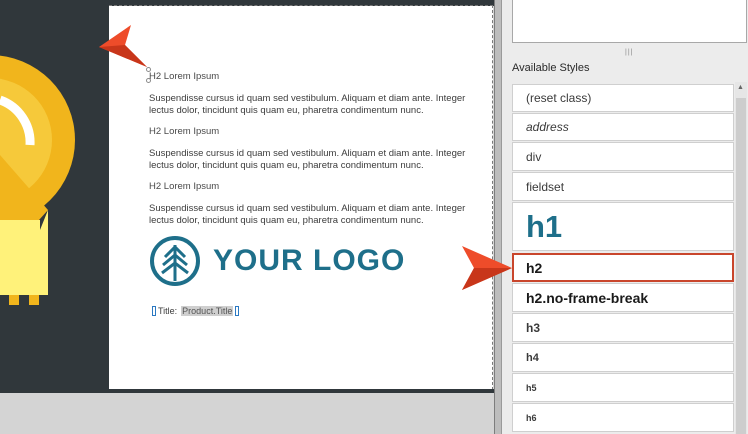  Describe the element at coordinates (629, 52) in the screenshot. I see `resize-grip: |||` at that location.